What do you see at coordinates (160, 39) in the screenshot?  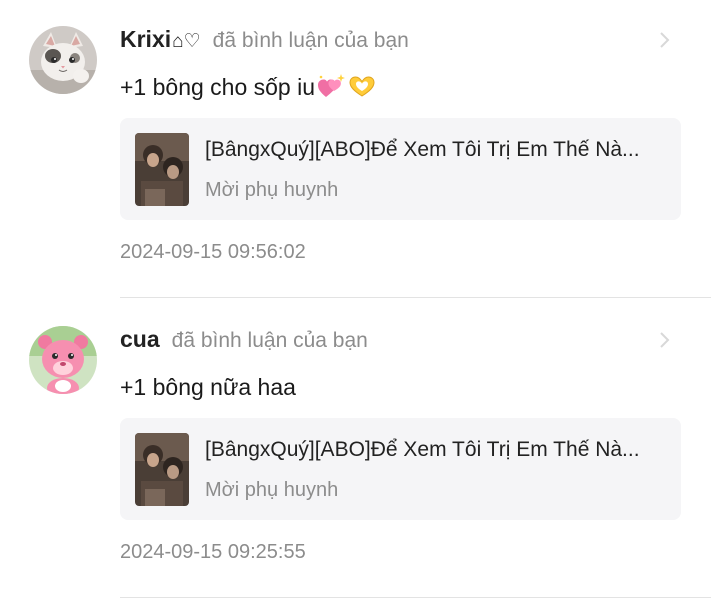 I see `username: Krixi⌂♡` at bounding box center [160, 39].